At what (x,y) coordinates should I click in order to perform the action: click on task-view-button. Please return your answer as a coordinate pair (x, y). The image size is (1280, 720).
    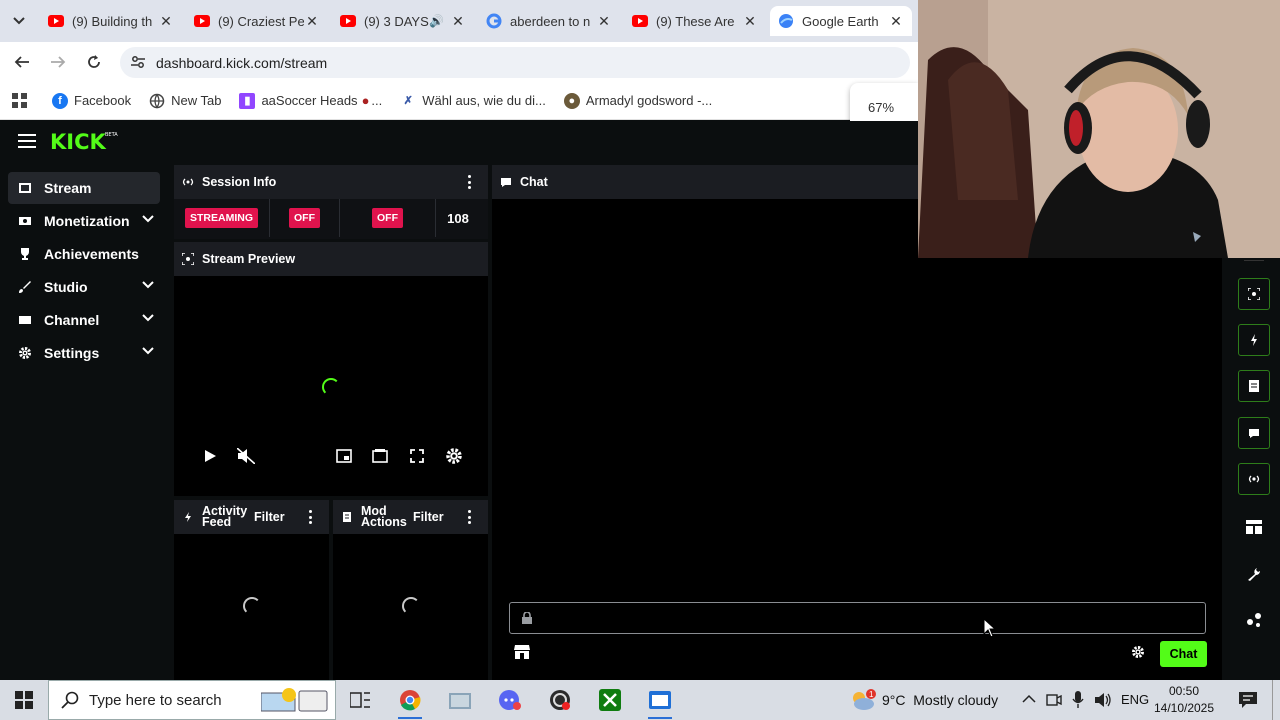
    Looking at the image, I should click on (360, 700).